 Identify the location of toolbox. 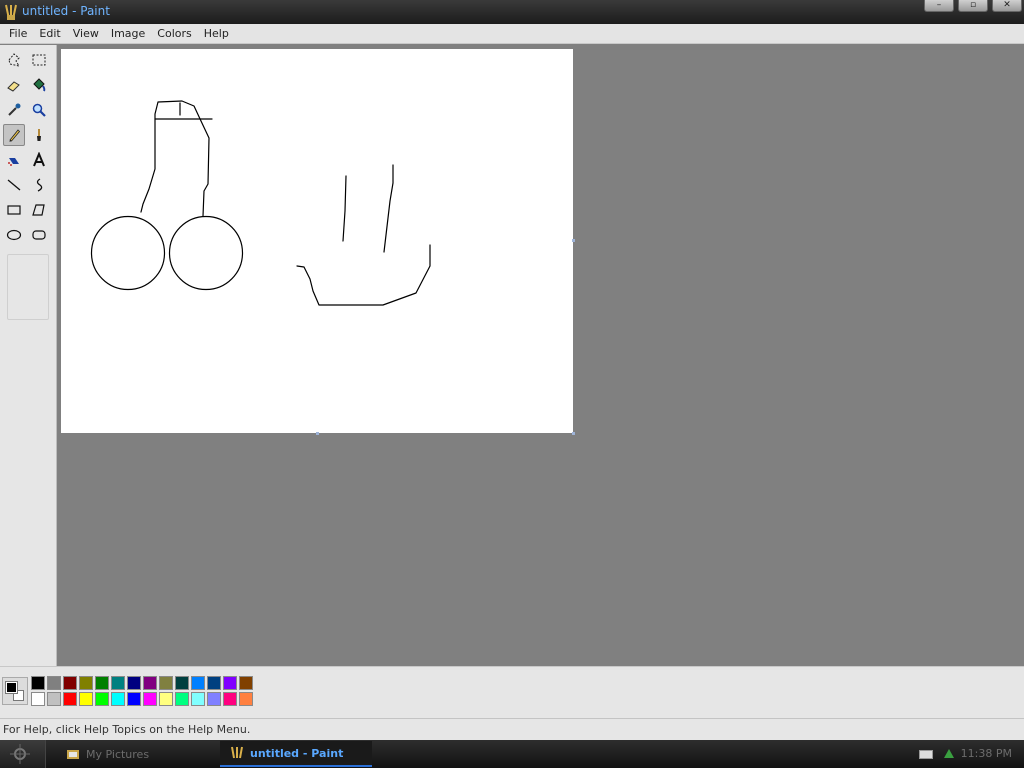
(28, 355).